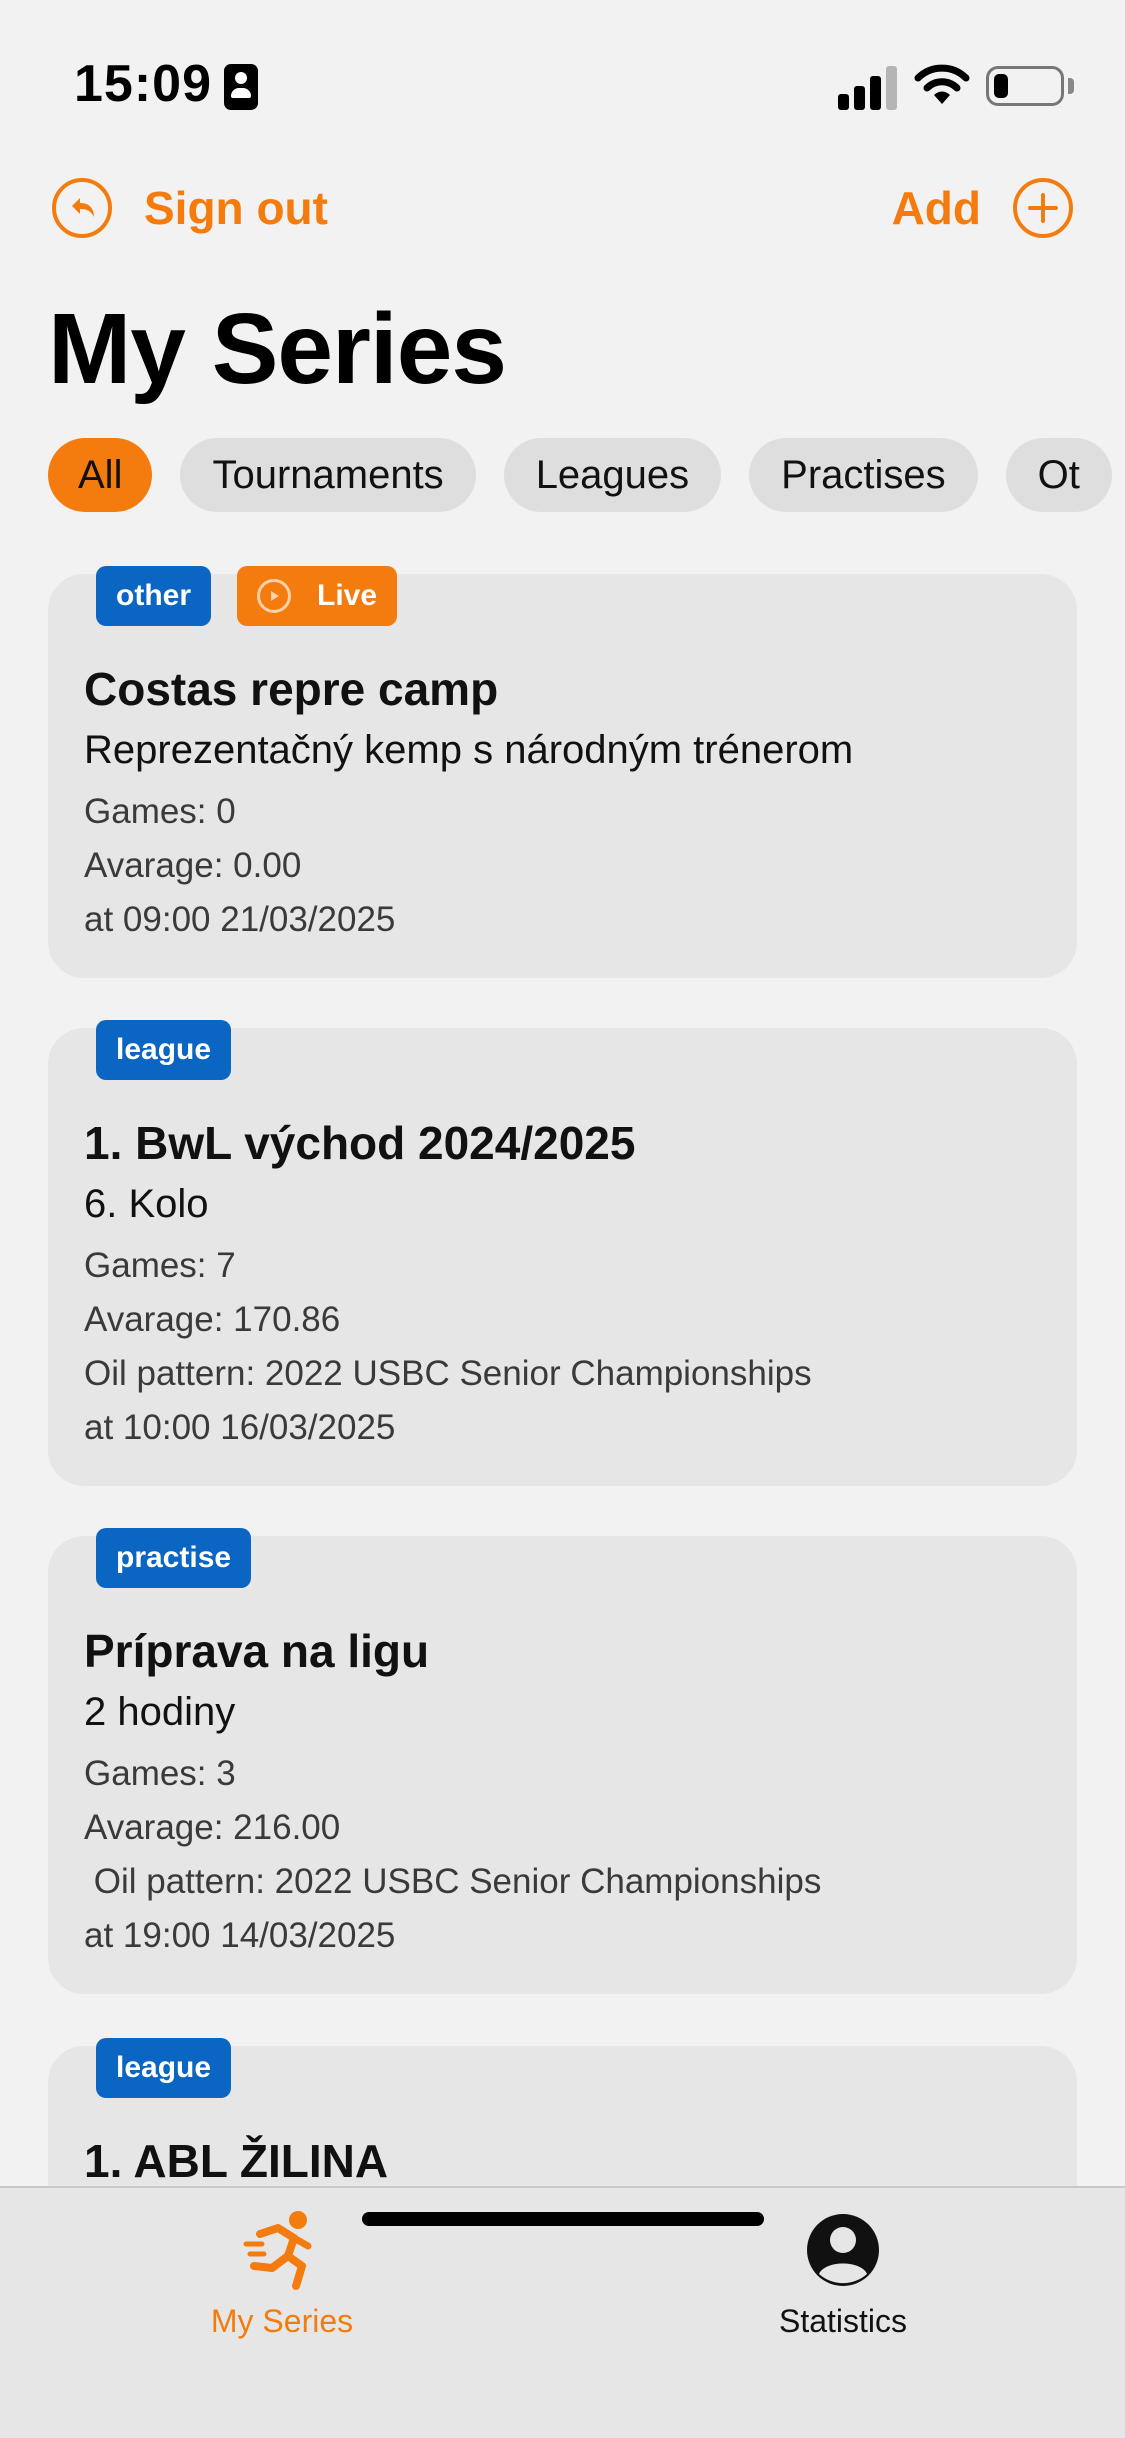  Describe the element at coordinates (153, 596) in the screenshot. I see `type-badge: other` at that location.